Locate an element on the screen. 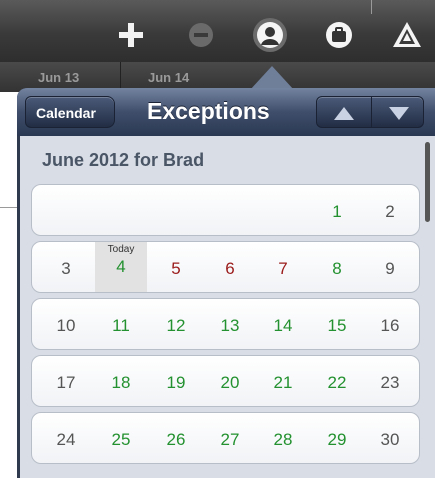 The width and height of the screenshot is (435, 478). day-cell: 1 is located at coordinates (337, 210).